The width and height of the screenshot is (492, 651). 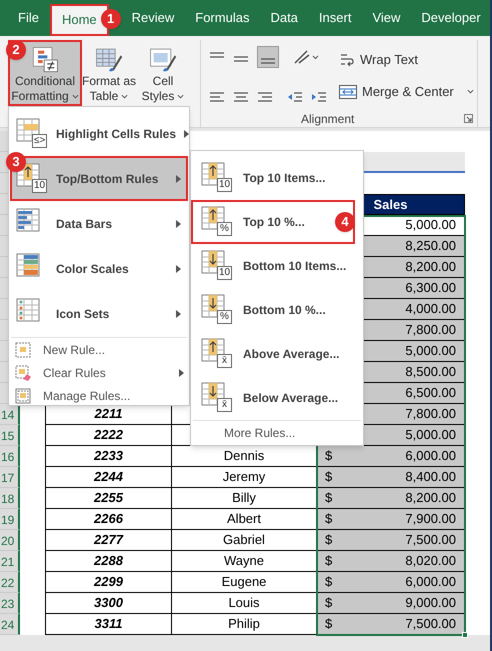 What do you see at coordinates (430, 519) in the screenshot?
I see `cell-value: 7,900.00` at bounding box center [430, 519].